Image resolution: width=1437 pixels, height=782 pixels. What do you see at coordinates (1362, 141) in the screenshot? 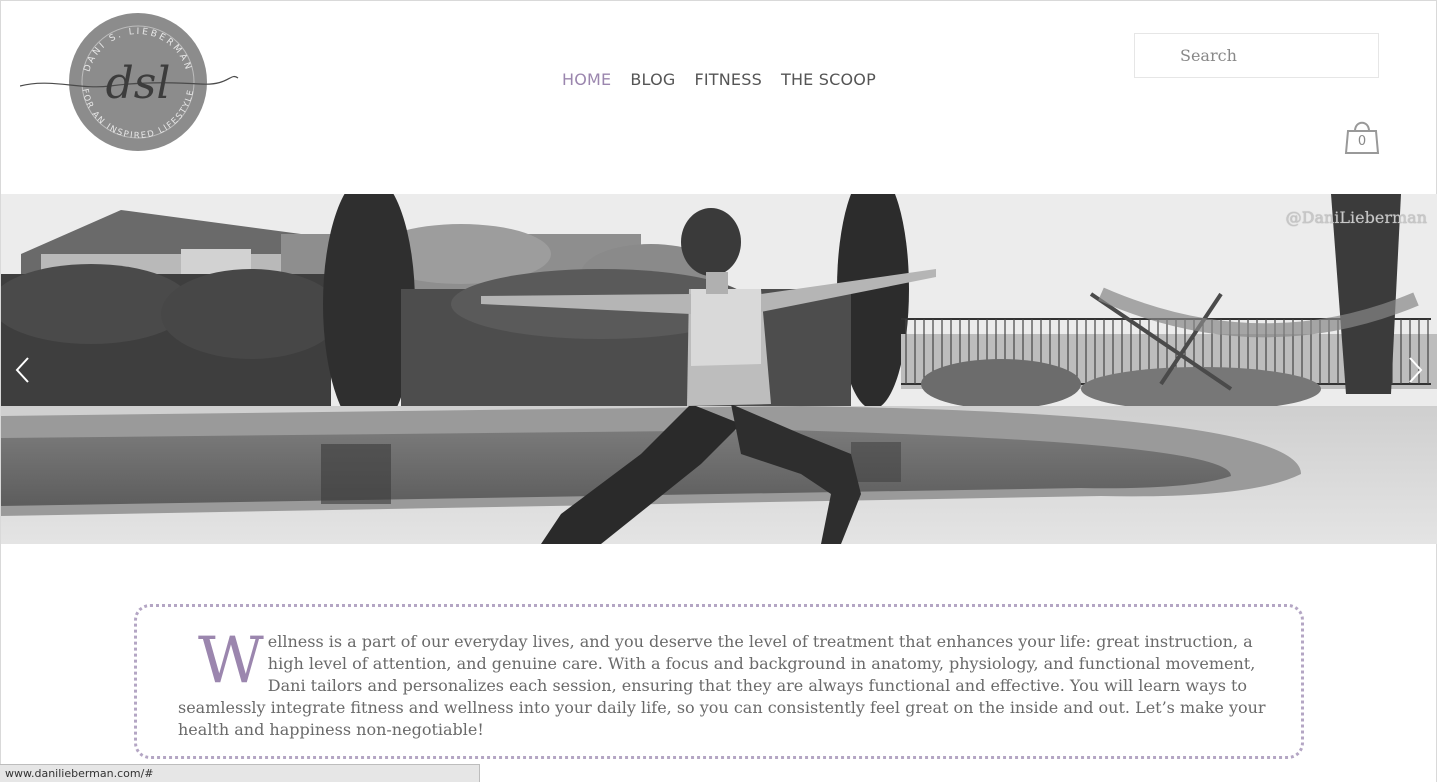
I see `cart-count: 0` at bounding box center [1362, 141].